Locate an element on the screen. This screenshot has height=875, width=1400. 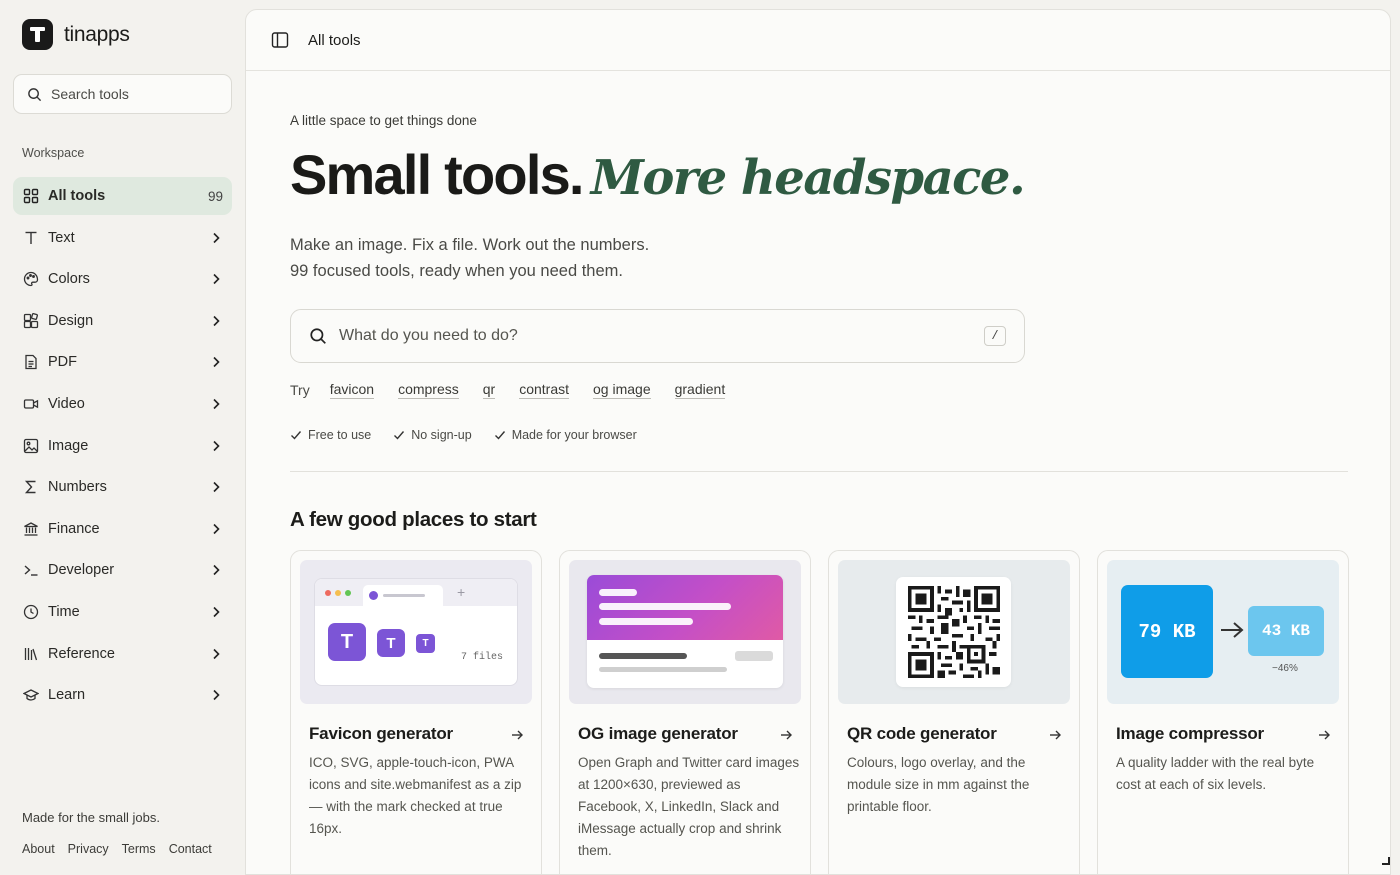
bank-icon is located at coordinates (31, 529).